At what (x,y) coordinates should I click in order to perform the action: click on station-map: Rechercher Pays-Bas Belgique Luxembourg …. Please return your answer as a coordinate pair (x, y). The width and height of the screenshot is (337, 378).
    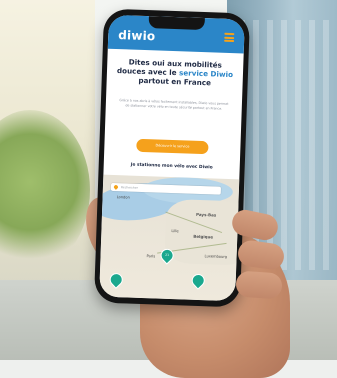
    Looking at the image, I should click on (169, 238).